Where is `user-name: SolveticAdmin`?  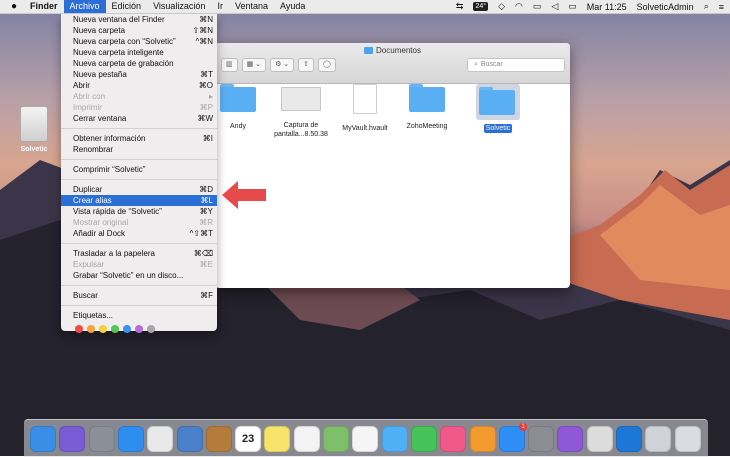 user-name: SolveticAdmin is located at coordinates (665, 7).